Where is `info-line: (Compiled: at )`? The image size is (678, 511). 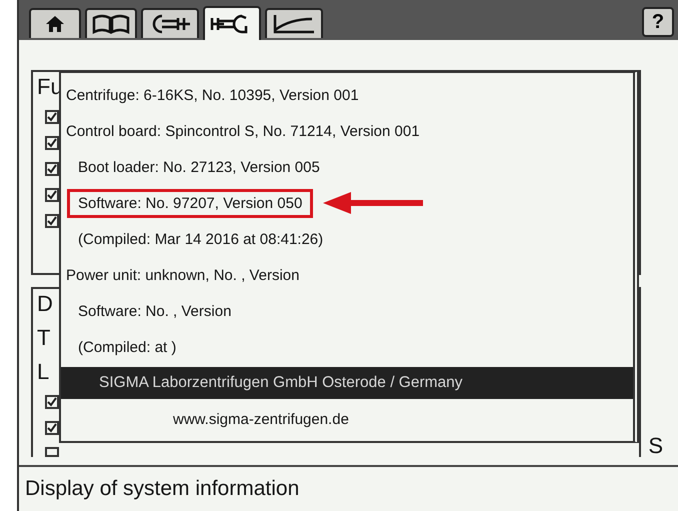 info-line: (Compiled: at ) is located at coordinates (127, 348).